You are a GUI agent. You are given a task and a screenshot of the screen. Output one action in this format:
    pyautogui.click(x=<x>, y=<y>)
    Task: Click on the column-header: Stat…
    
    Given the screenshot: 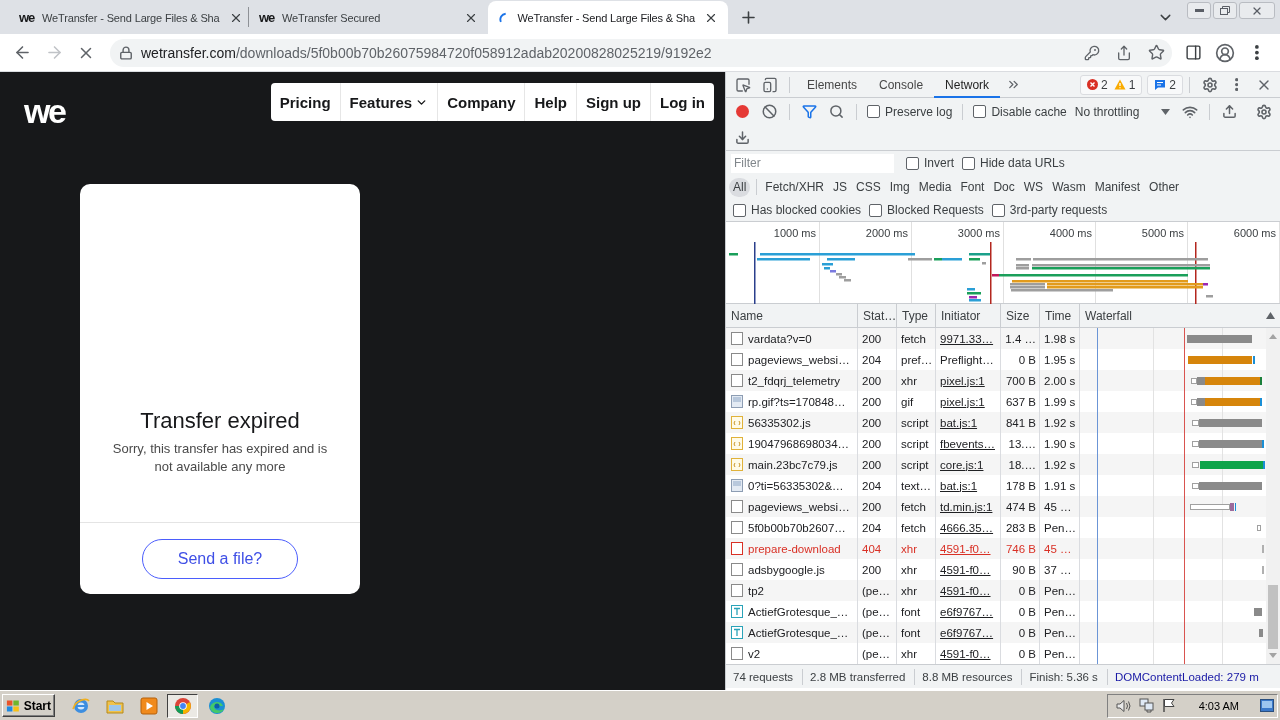 What is the action you would take?
    pyautogui.click(x=877, y=315)
    